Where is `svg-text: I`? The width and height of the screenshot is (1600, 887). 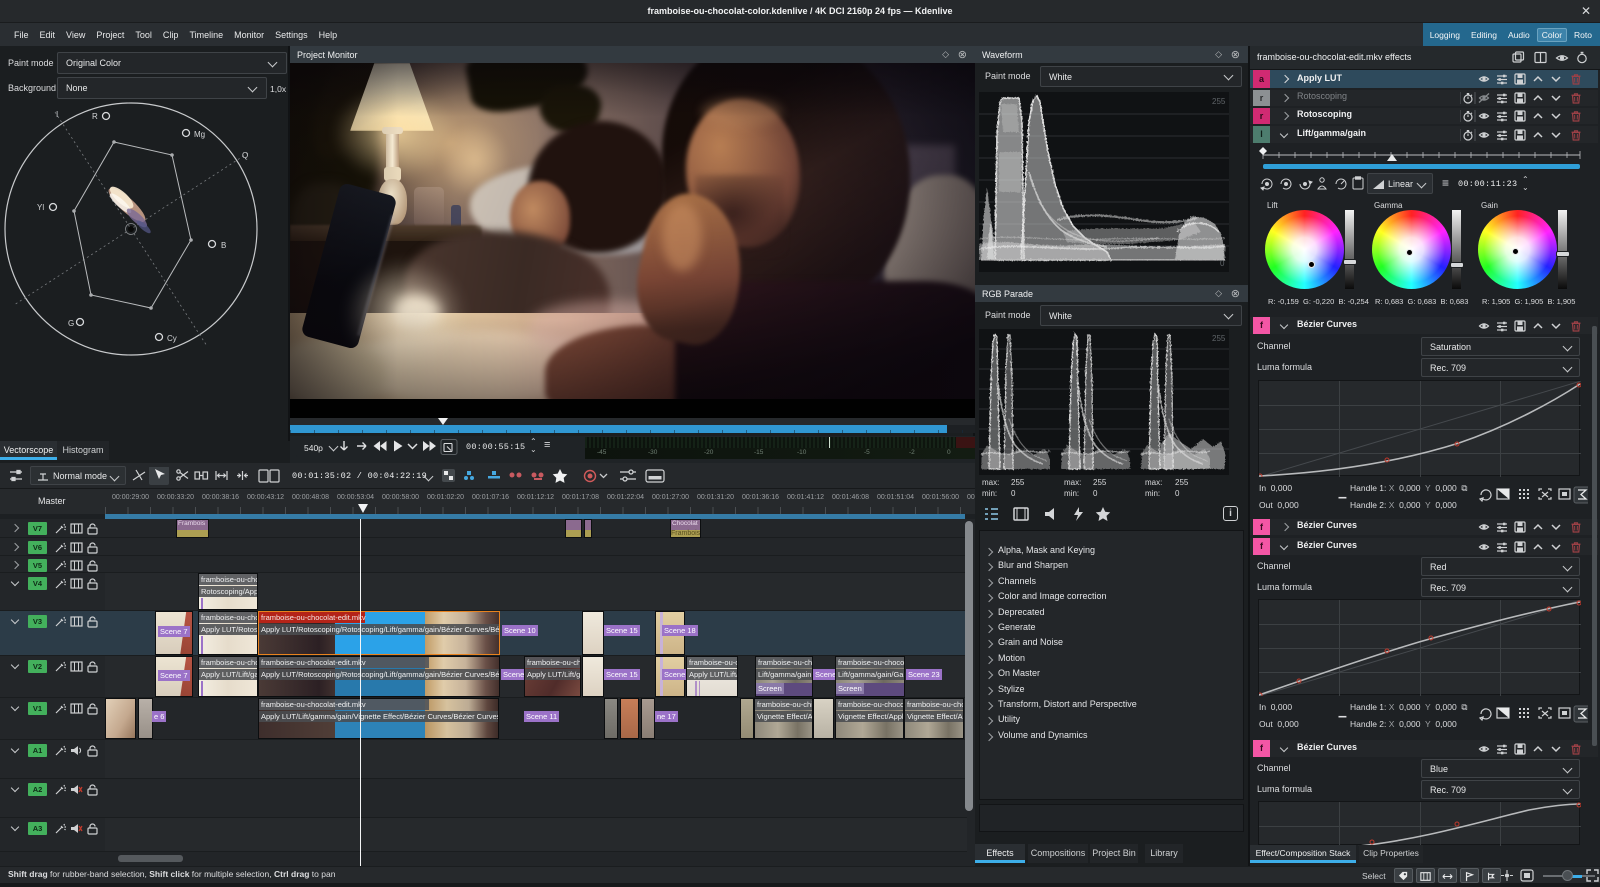
svg-text: I is located at coordinates (57, 114).